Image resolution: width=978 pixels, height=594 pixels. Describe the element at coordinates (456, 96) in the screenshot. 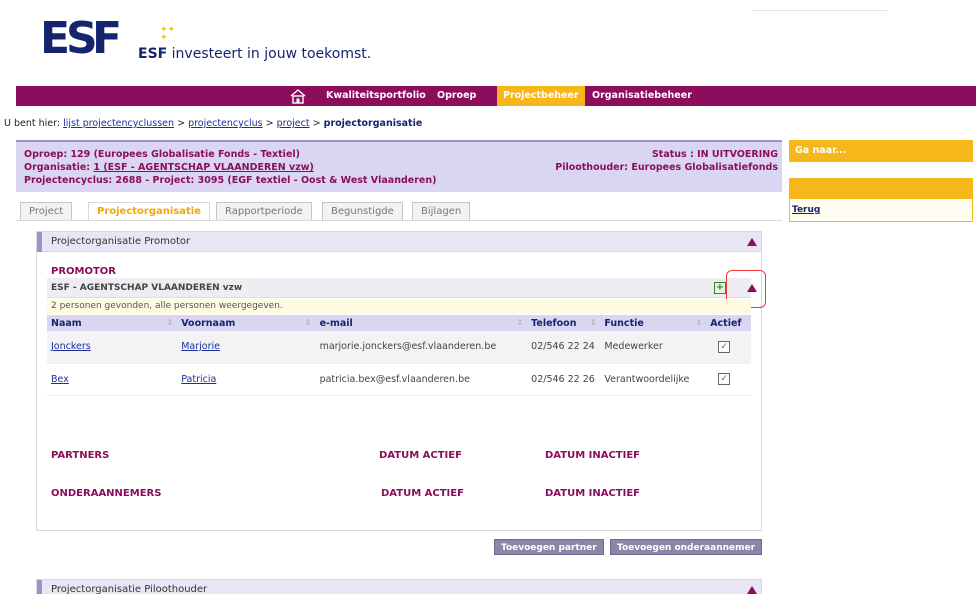

I see `nav-oproep: Oproep` at that location.